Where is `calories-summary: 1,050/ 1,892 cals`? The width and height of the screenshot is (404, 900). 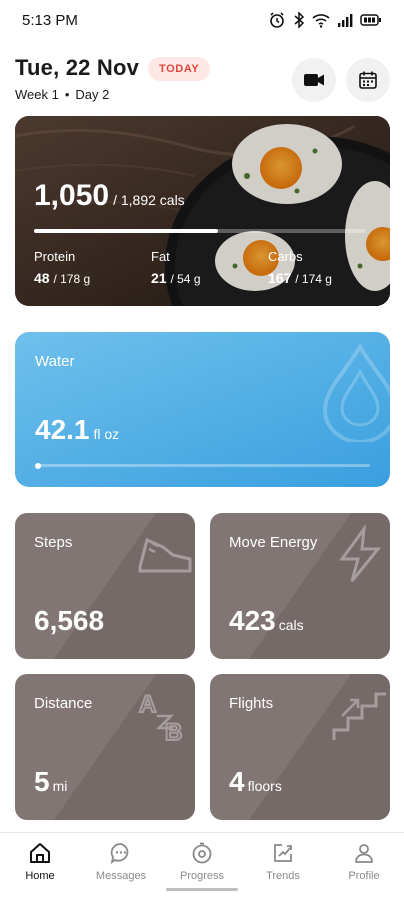
calories-summary: 1,050/ 1,892 cals is located at coordinates (109, 196).